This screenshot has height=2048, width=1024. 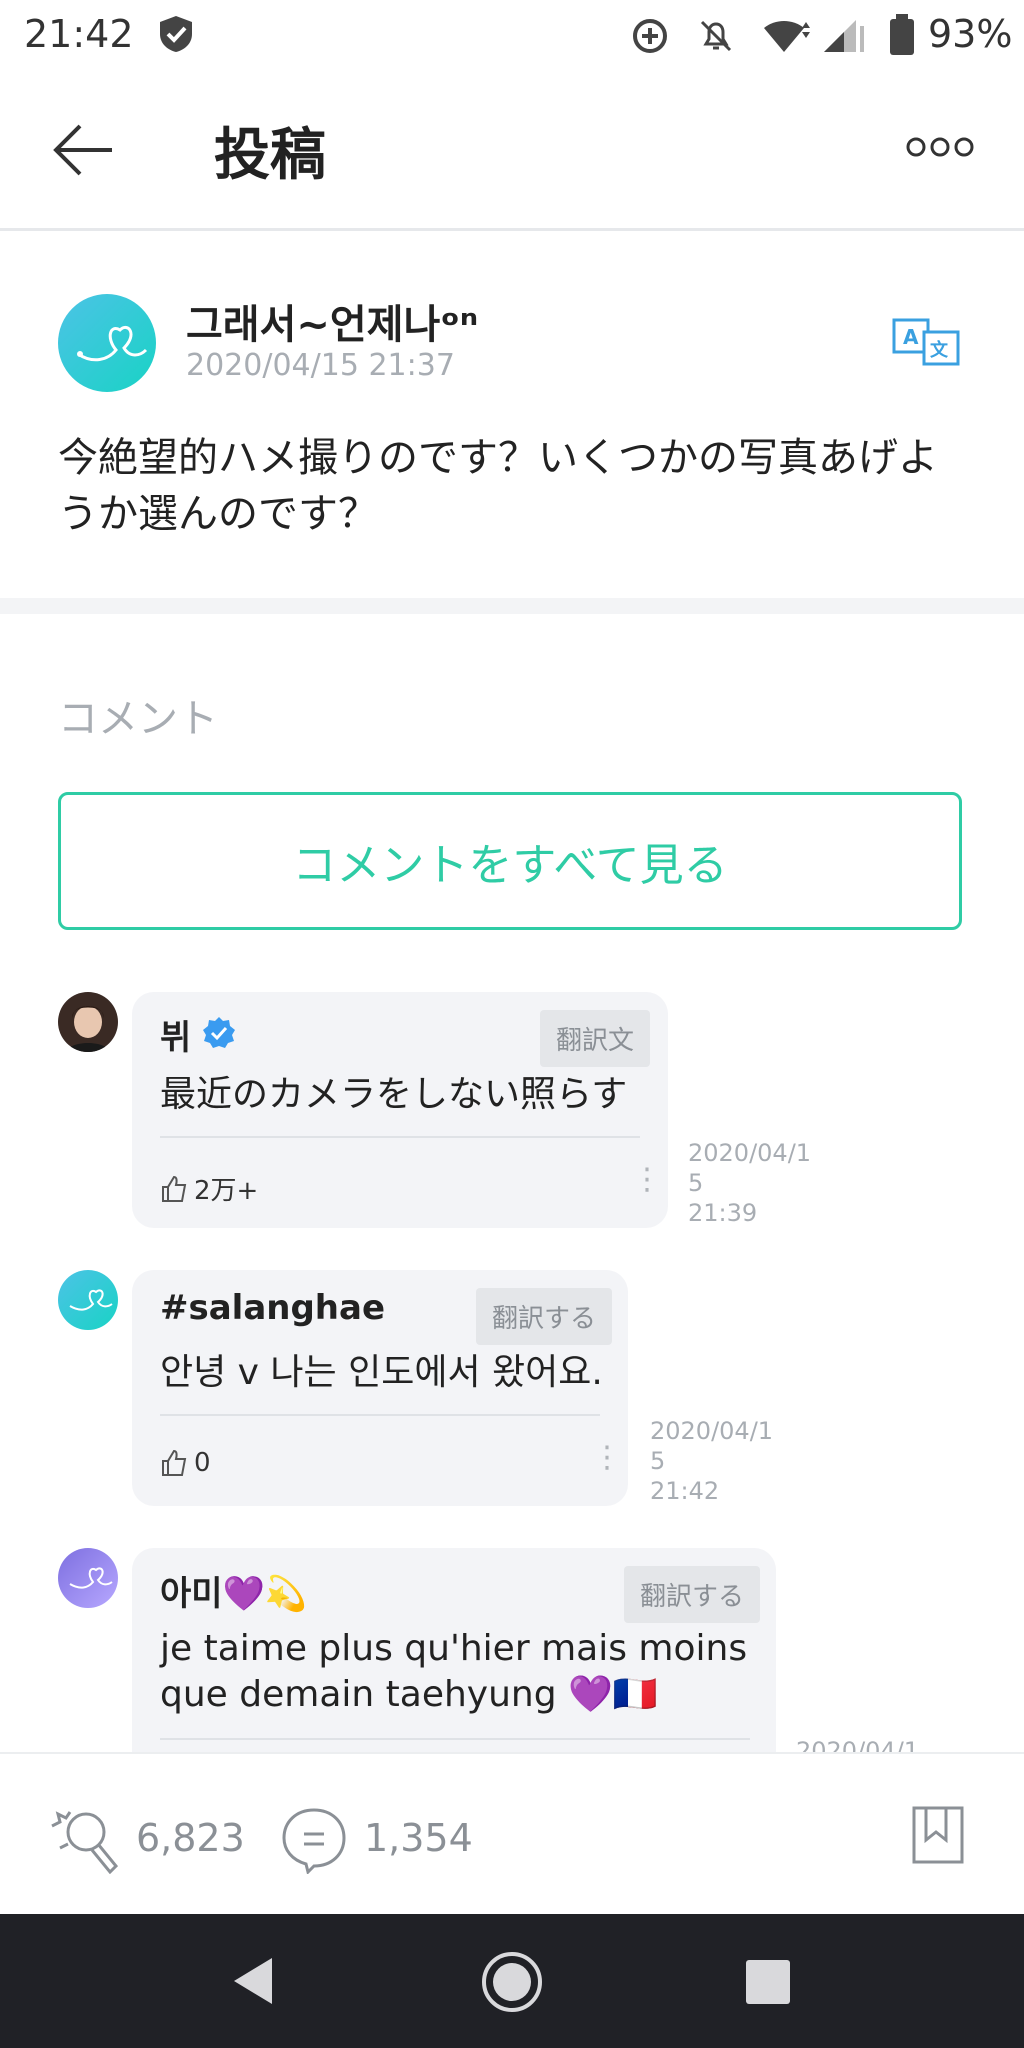 I want to click on comment-like-count: 2万+, so click(x=226, y=1191).